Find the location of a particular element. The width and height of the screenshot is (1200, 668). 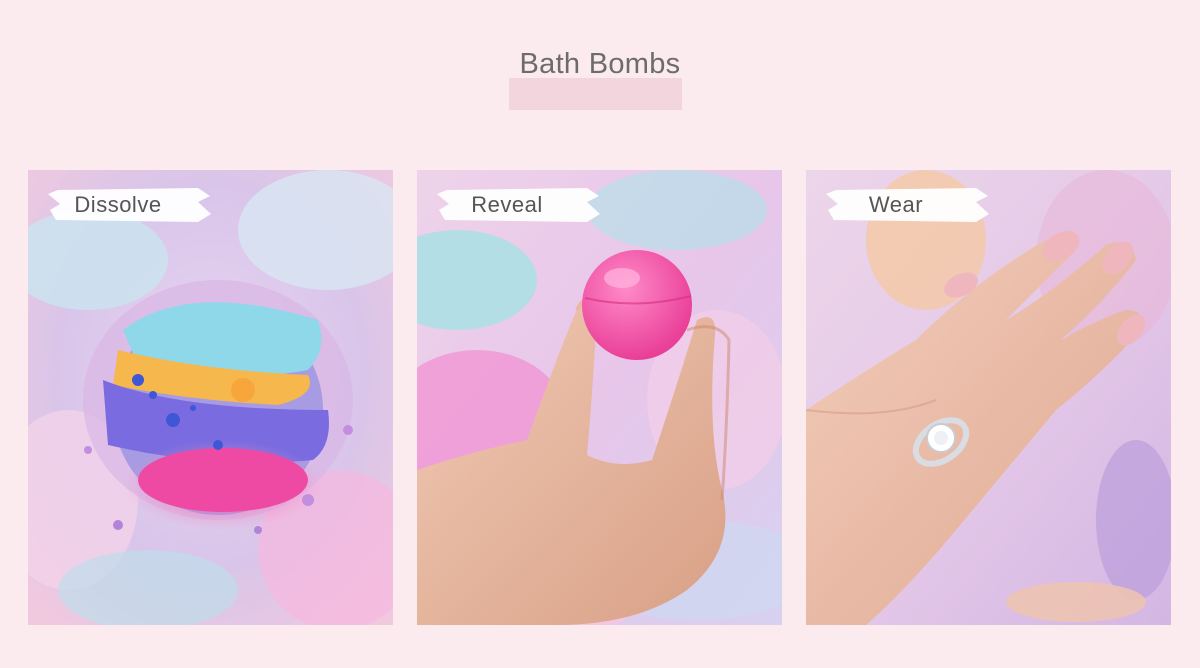

label-tag: Dissolve is located at coordinates (129, 204).